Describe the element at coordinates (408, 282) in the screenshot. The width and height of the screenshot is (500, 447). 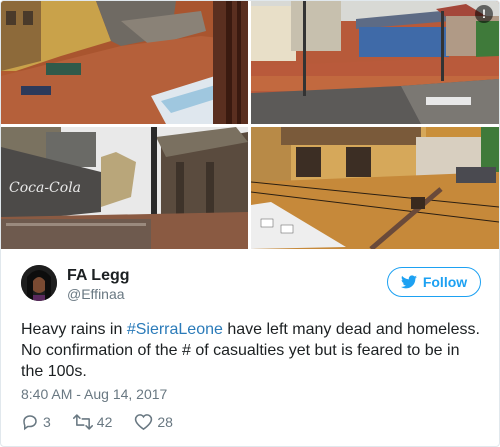
I see `twitter-bird-icon` at that location.